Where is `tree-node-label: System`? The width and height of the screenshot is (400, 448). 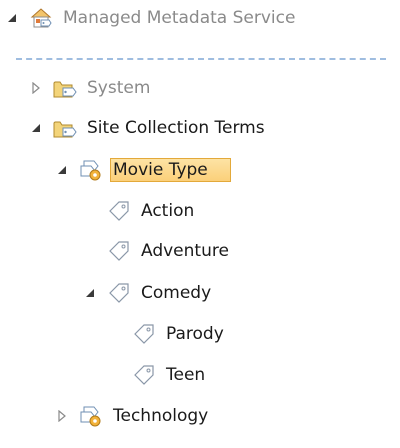
tree-node-label: System is located at coordinates (118, 88).